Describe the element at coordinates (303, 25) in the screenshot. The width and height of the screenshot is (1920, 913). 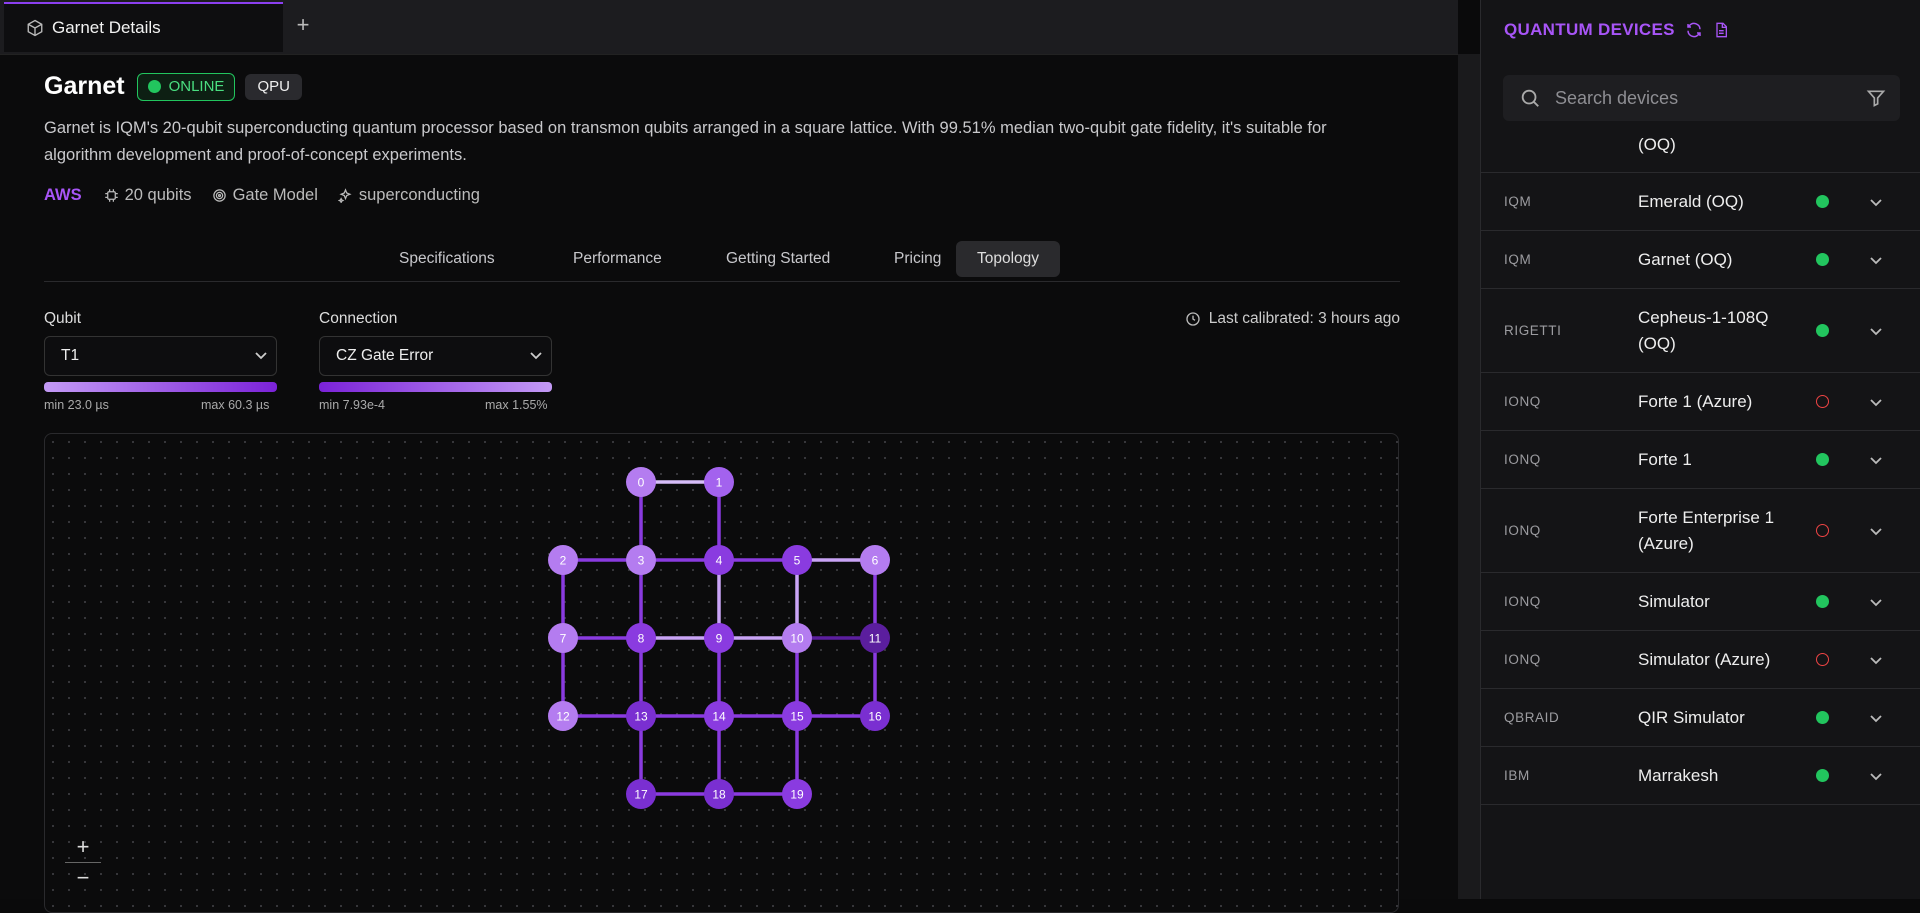
I see `new-tab-button: +` at that location.